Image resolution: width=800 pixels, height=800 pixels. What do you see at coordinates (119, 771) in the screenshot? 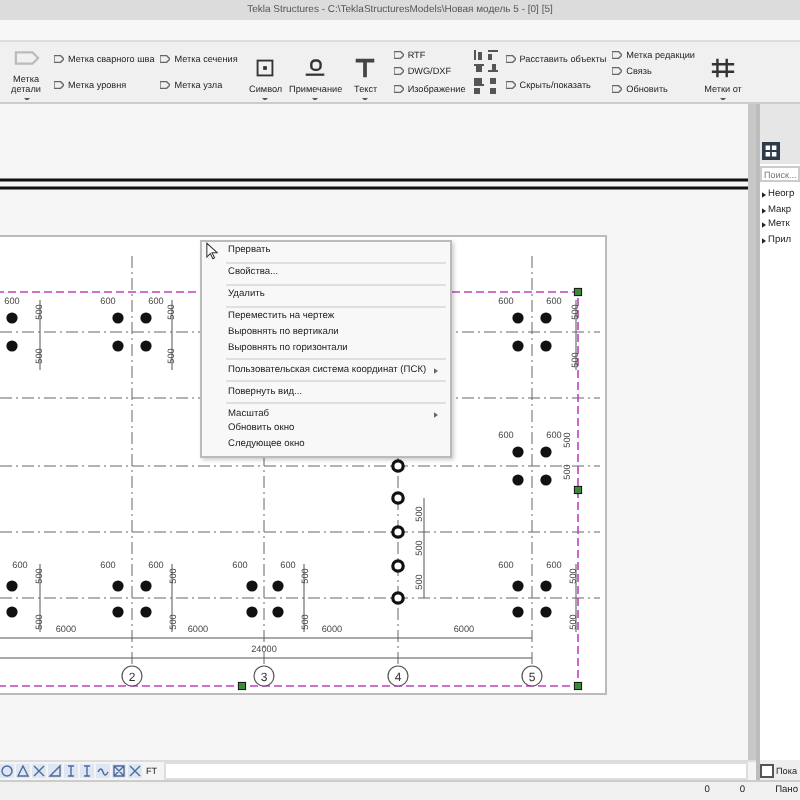
I see `boxed-cross-icon` at bounding box center [119, 771].